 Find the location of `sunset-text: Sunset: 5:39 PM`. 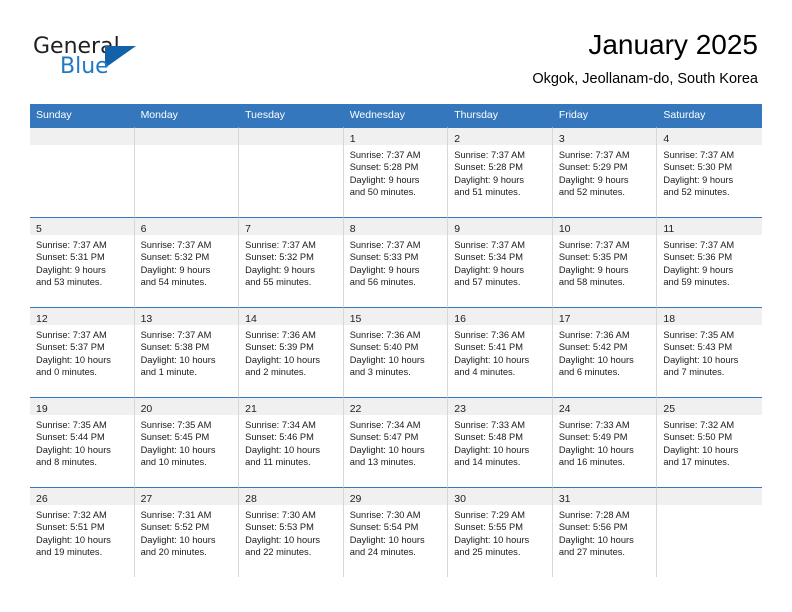

sunset-text: Sunset: 5:39 PM is located at coordinates (279, 347).